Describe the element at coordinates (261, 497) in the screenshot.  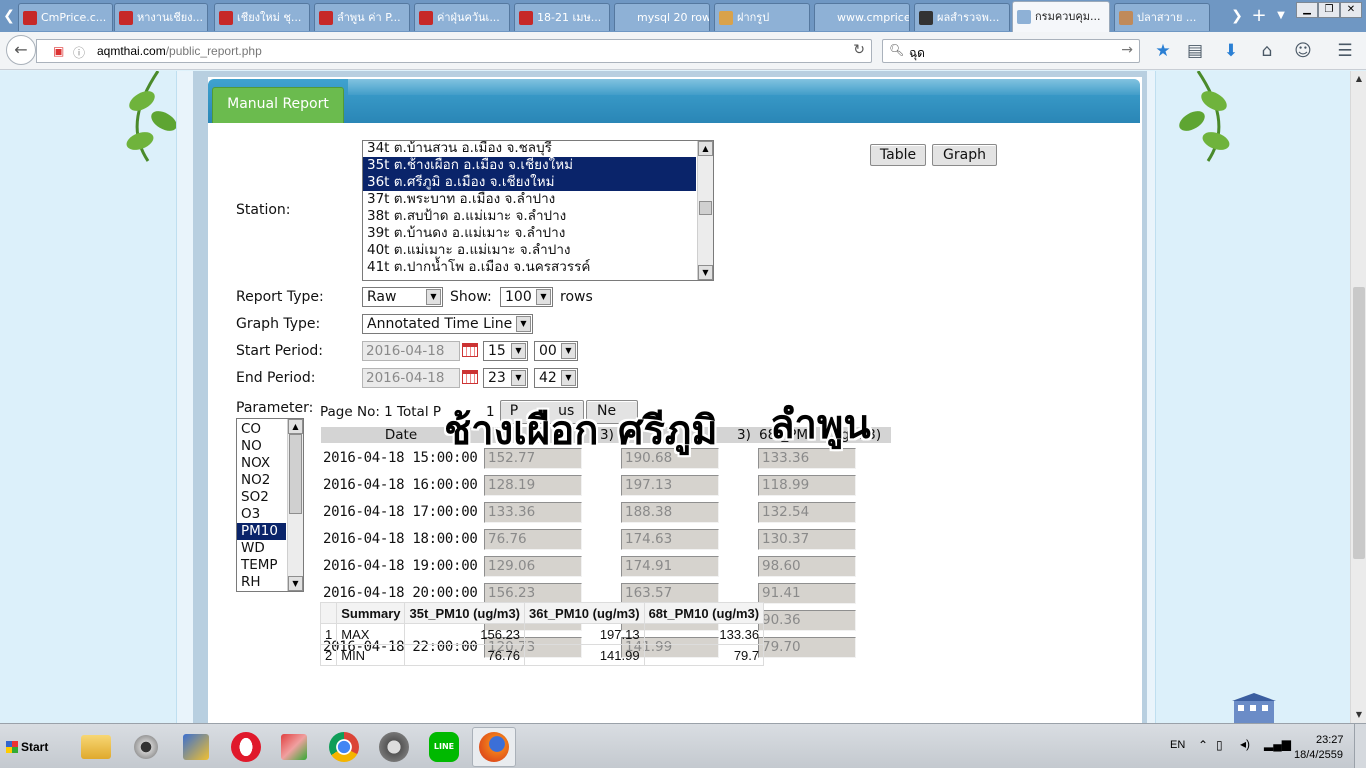
I see `parameter-option: SO2` at that location.